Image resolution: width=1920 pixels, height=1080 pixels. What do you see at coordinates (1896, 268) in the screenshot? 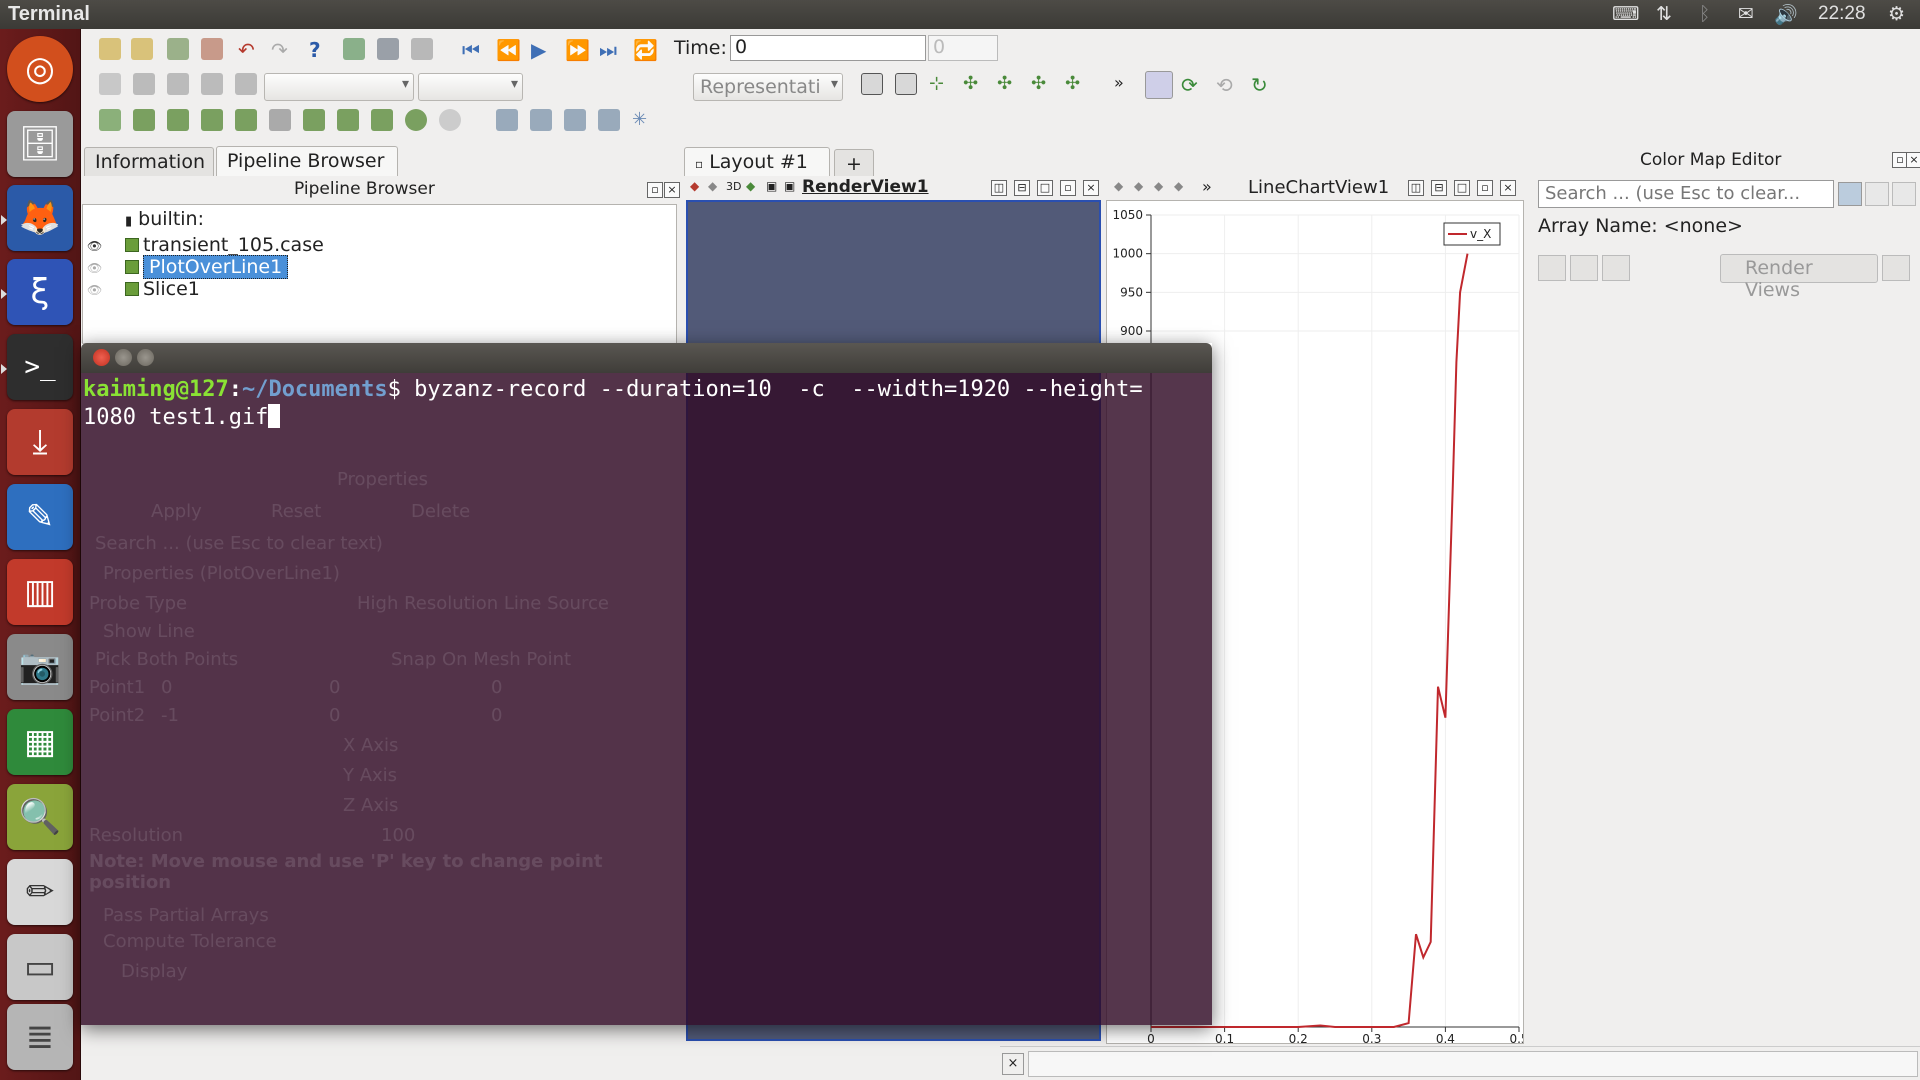
I see `auto-apply-icon` at bounding box center [1896, 268].